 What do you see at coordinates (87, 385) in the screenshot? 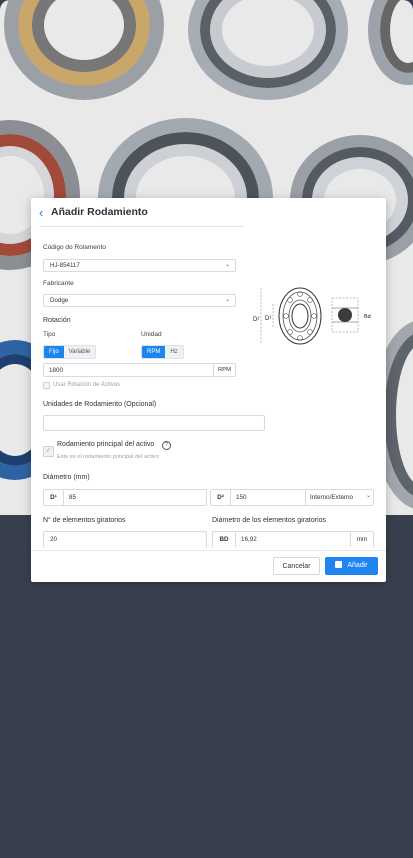
I see `use-asset-rotation-label: Usar Rotación de Activos` at bounding box center [87, 385].